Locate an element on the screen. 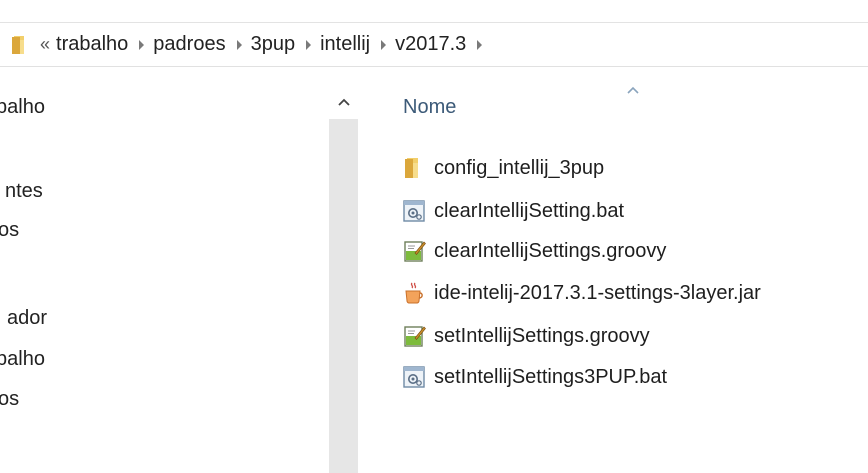 The image size is (868, 473). nav-item-documentos-recentes: ntes is located at coordinates (24, 191).